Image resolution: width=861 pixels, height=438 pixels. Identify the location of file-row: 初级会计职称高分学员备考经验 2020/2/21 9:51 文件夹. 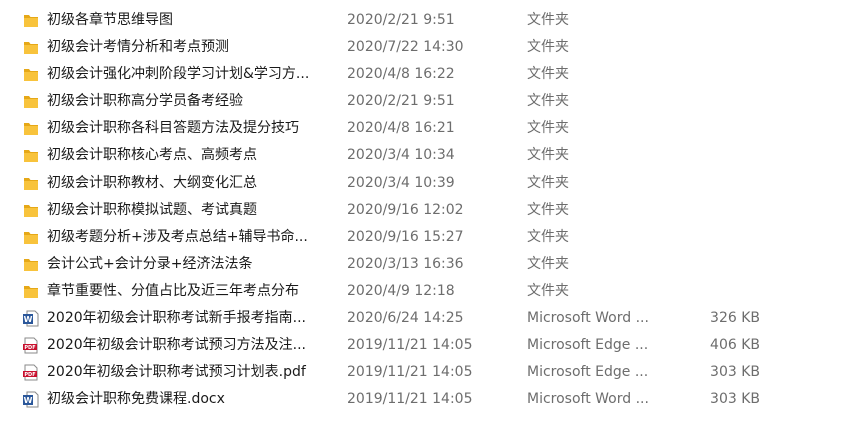
(430, 101).